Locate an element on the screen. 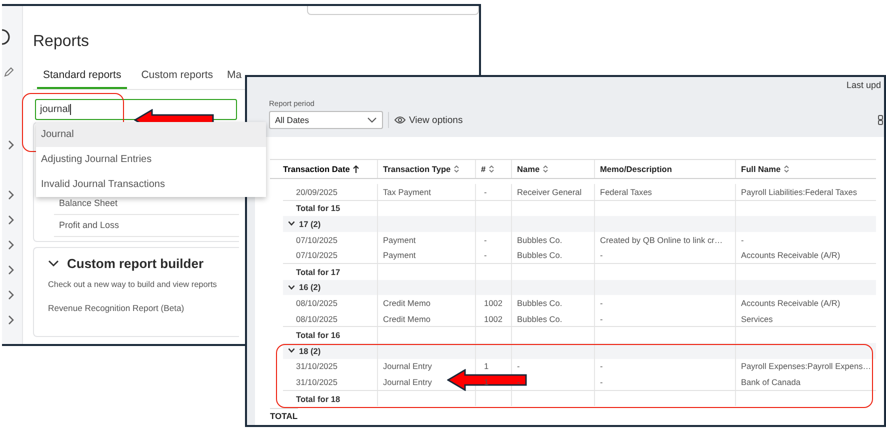 The image size is (886, 428). section-title: Custom report builder is located at coordinates (135, 263).